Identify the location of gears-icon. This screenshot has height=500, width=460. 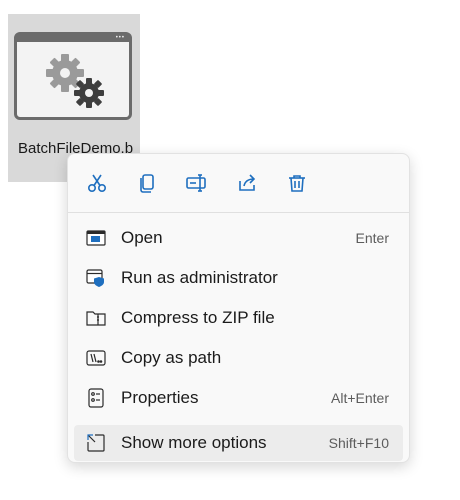
(75, 81).